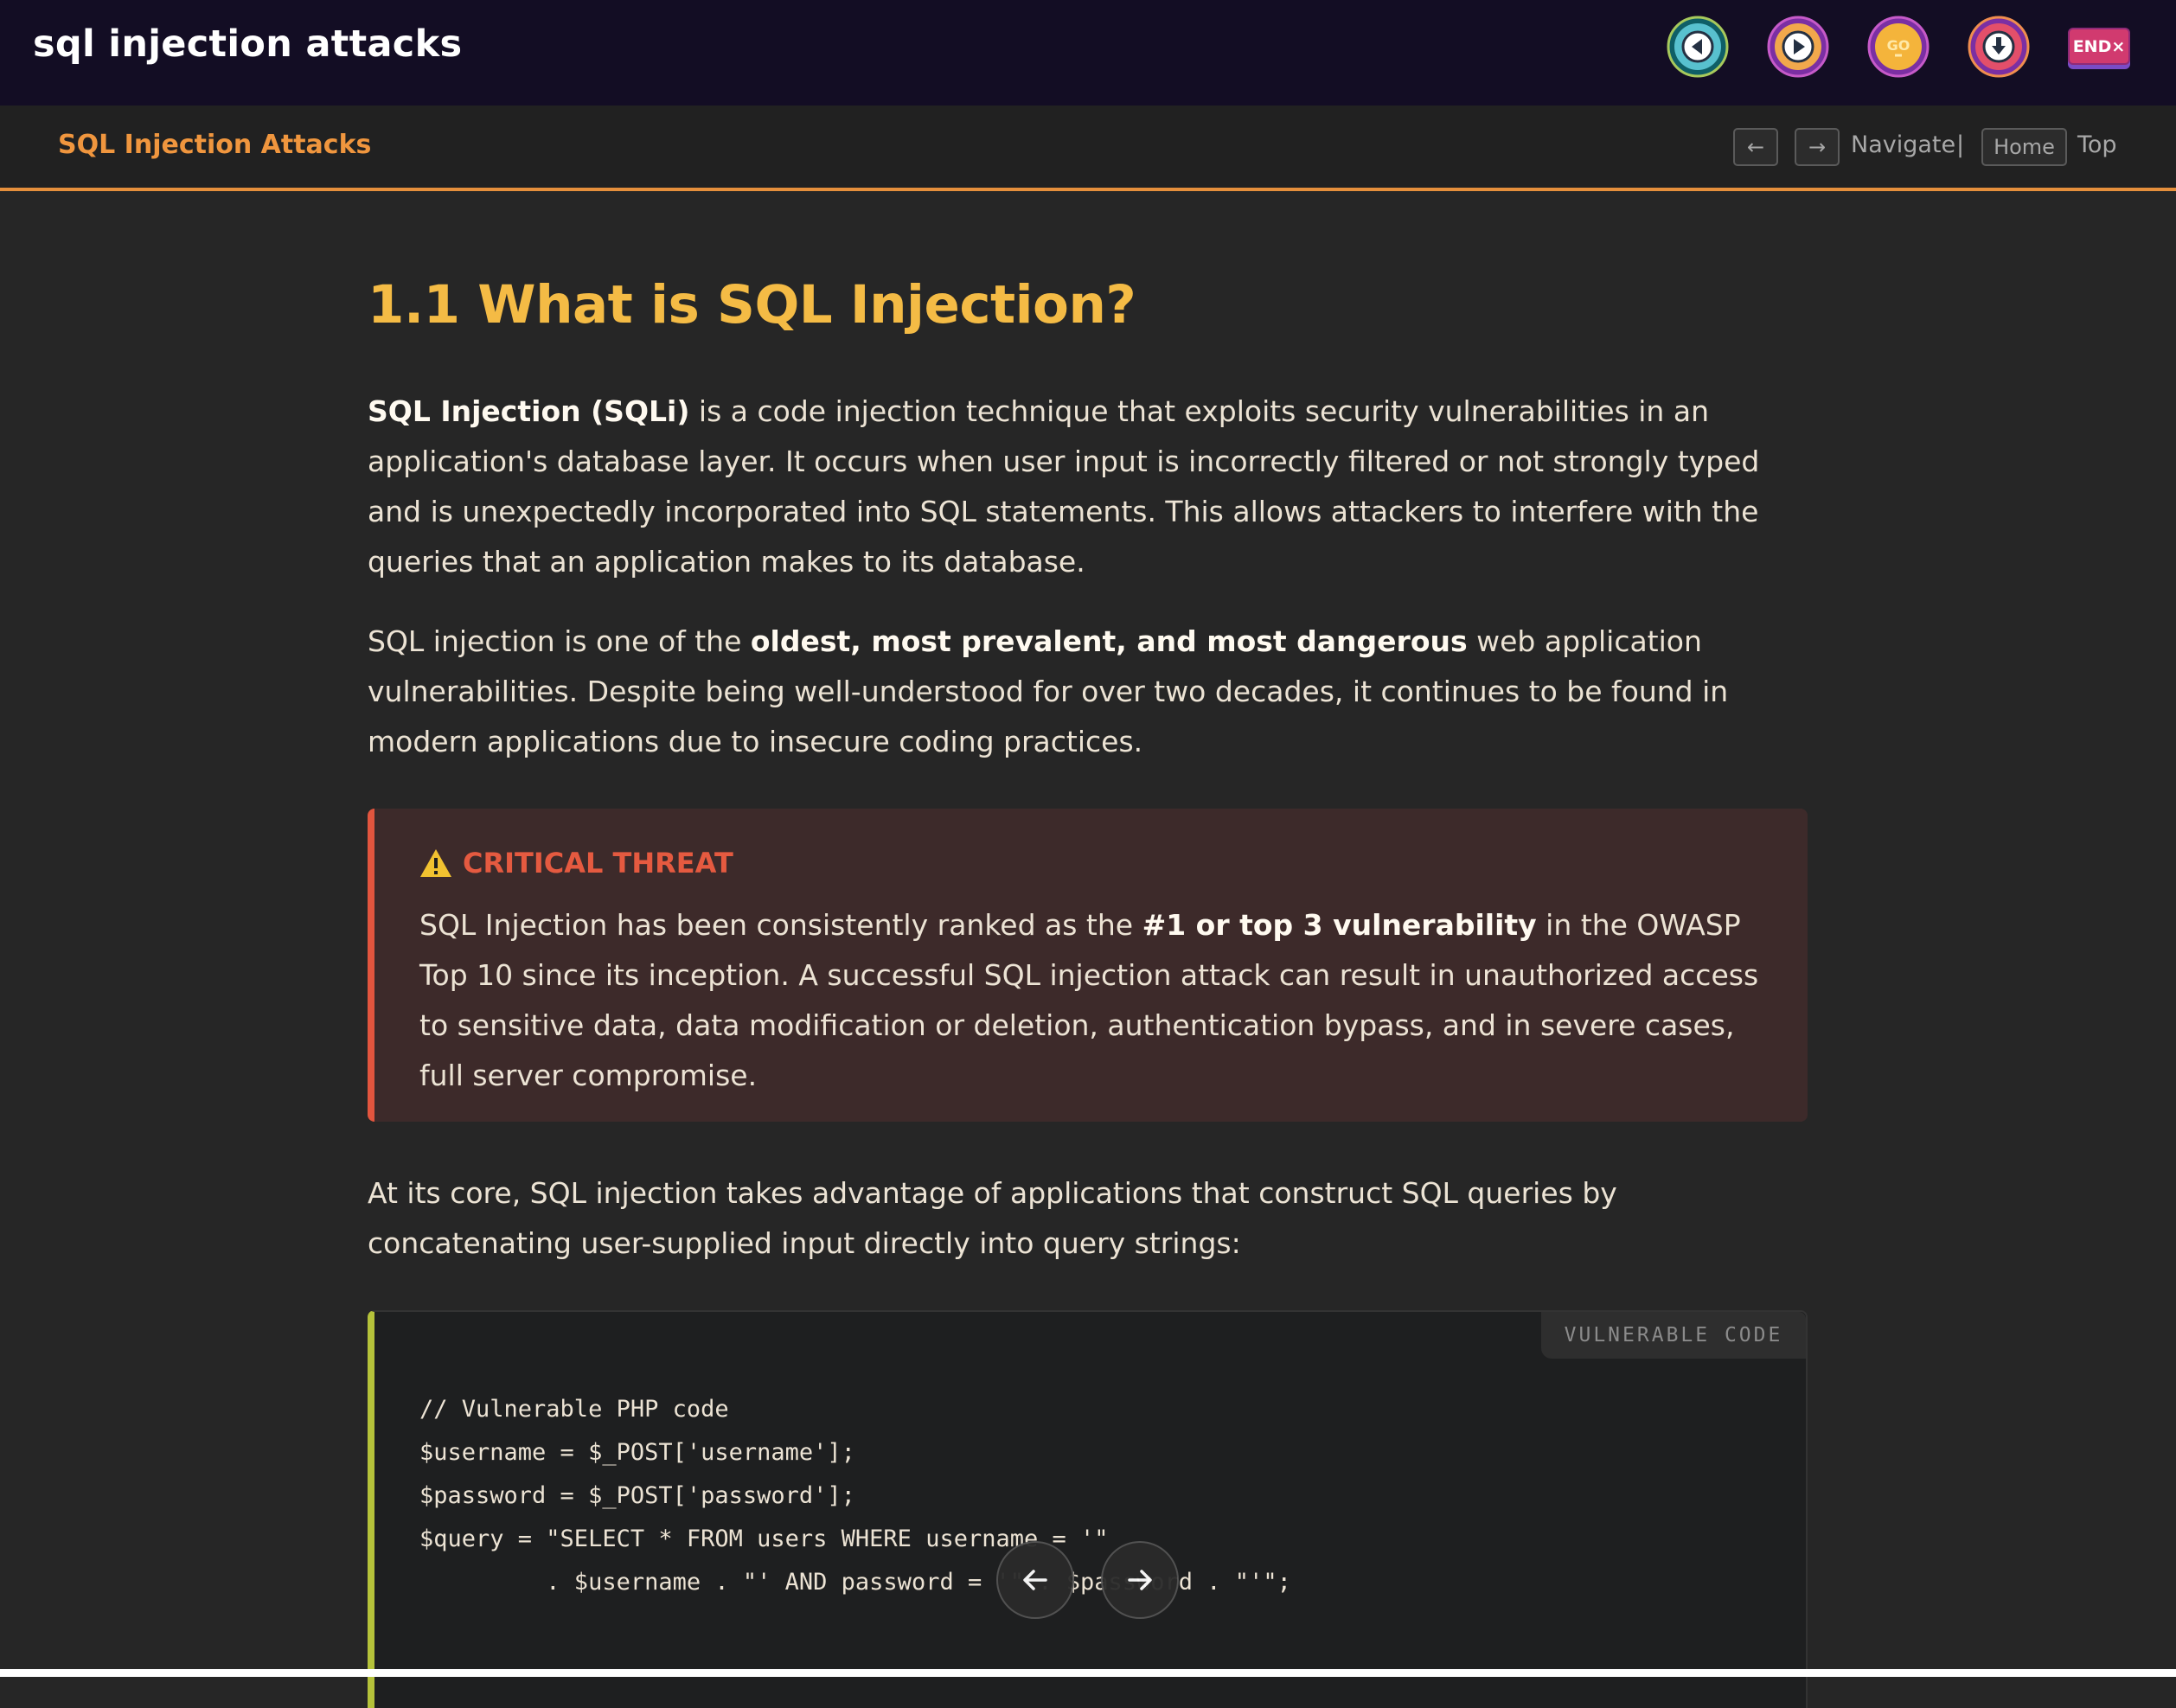  What do you see at coordinates (637, 1452) in the screenshot?
I see `code-line: $username = $_POST['username'];` at bounding box center [637, 1452].